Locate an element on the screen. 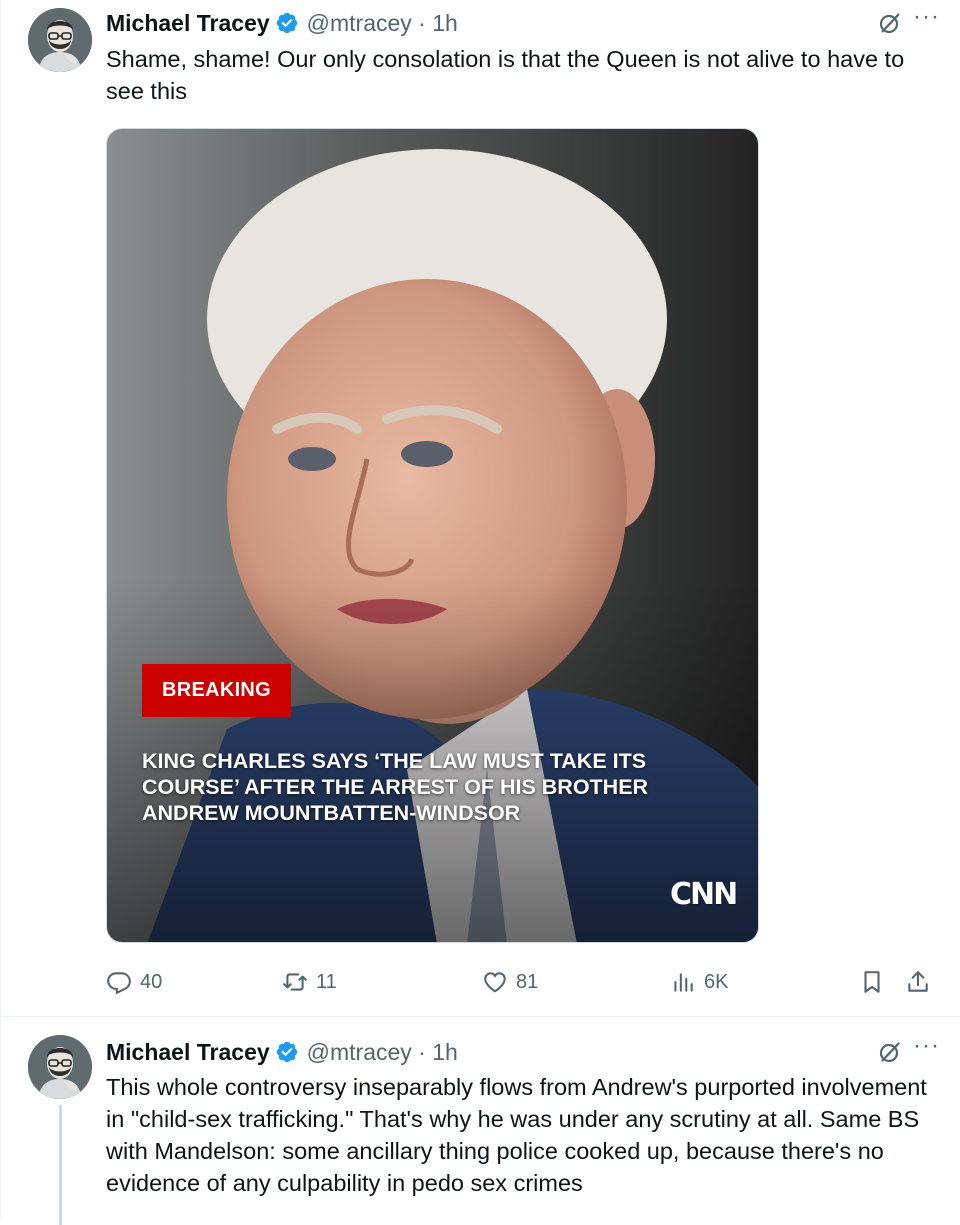 The image size is (960, 1225). bookmark-icon is located at coordinates (872, 982).